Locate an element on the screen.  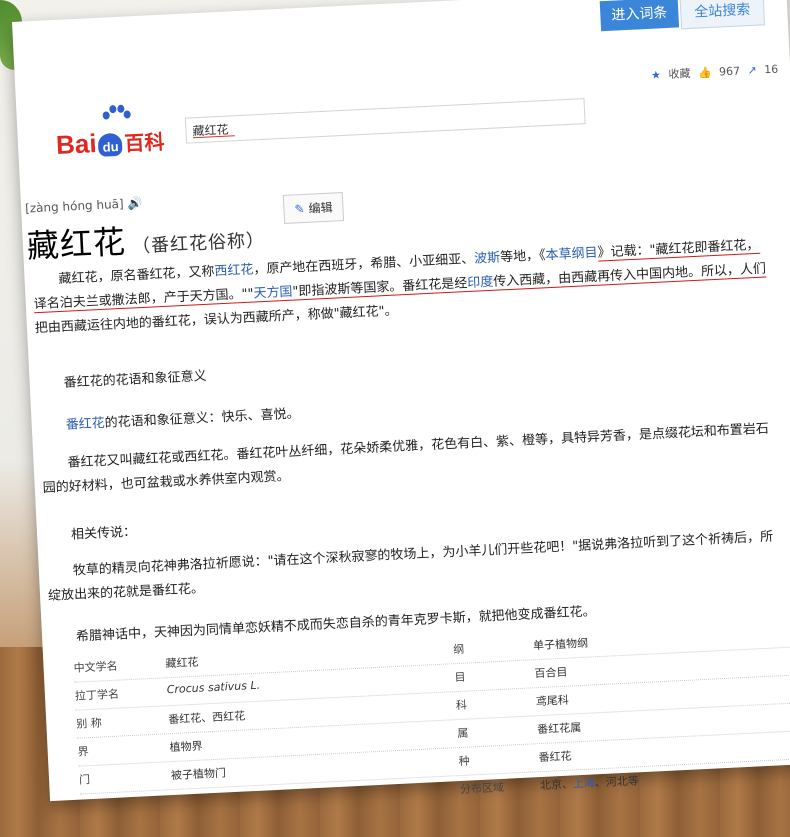
title-subtitle: （番红花俗称） is located at coordinates (198, 243).